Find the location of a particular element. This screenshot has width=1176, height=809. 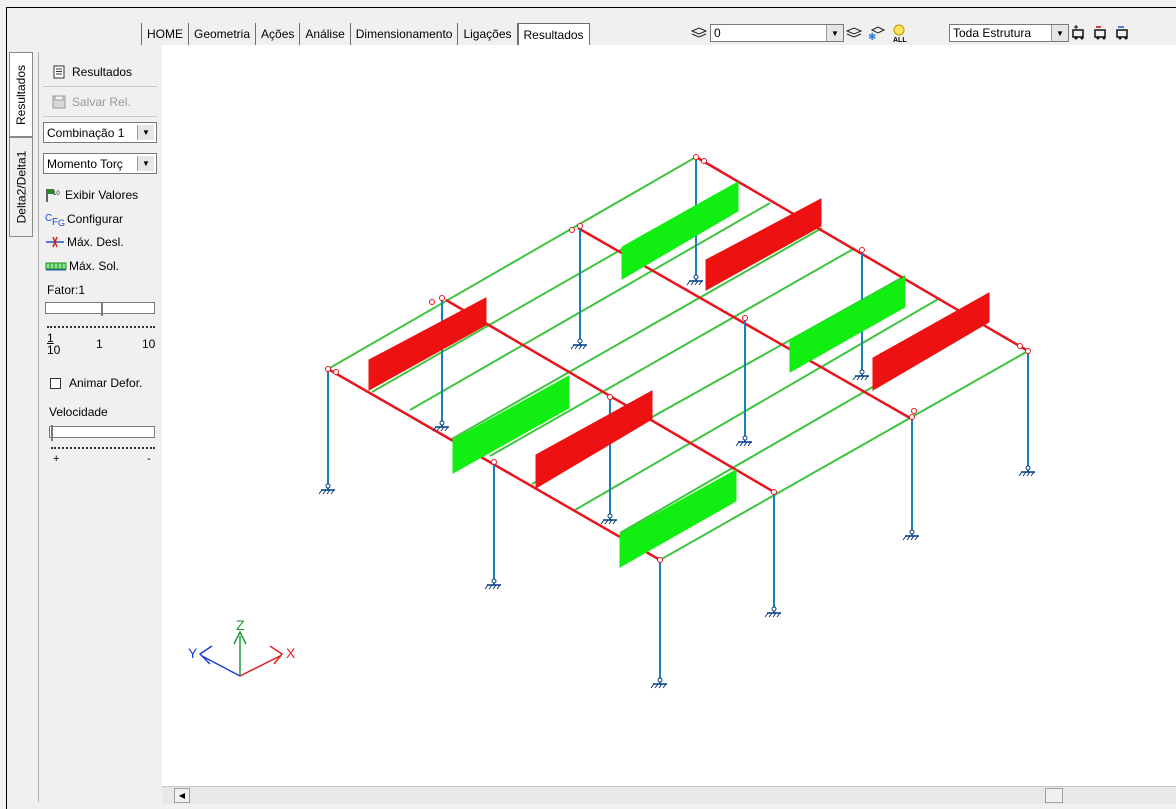

truck-swap-icon is located at coordinates (1124, 33).